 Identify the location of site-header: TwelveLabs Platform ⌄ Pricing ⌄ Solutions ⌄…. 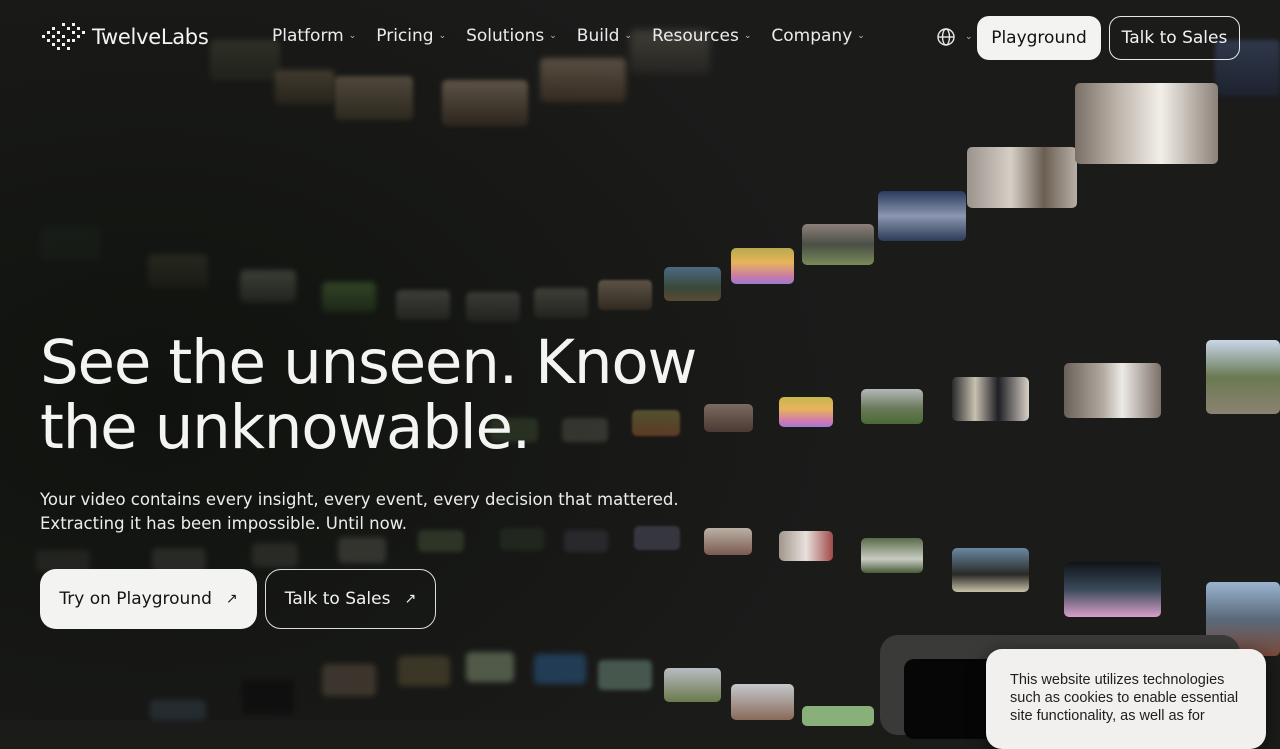
(640, 38).